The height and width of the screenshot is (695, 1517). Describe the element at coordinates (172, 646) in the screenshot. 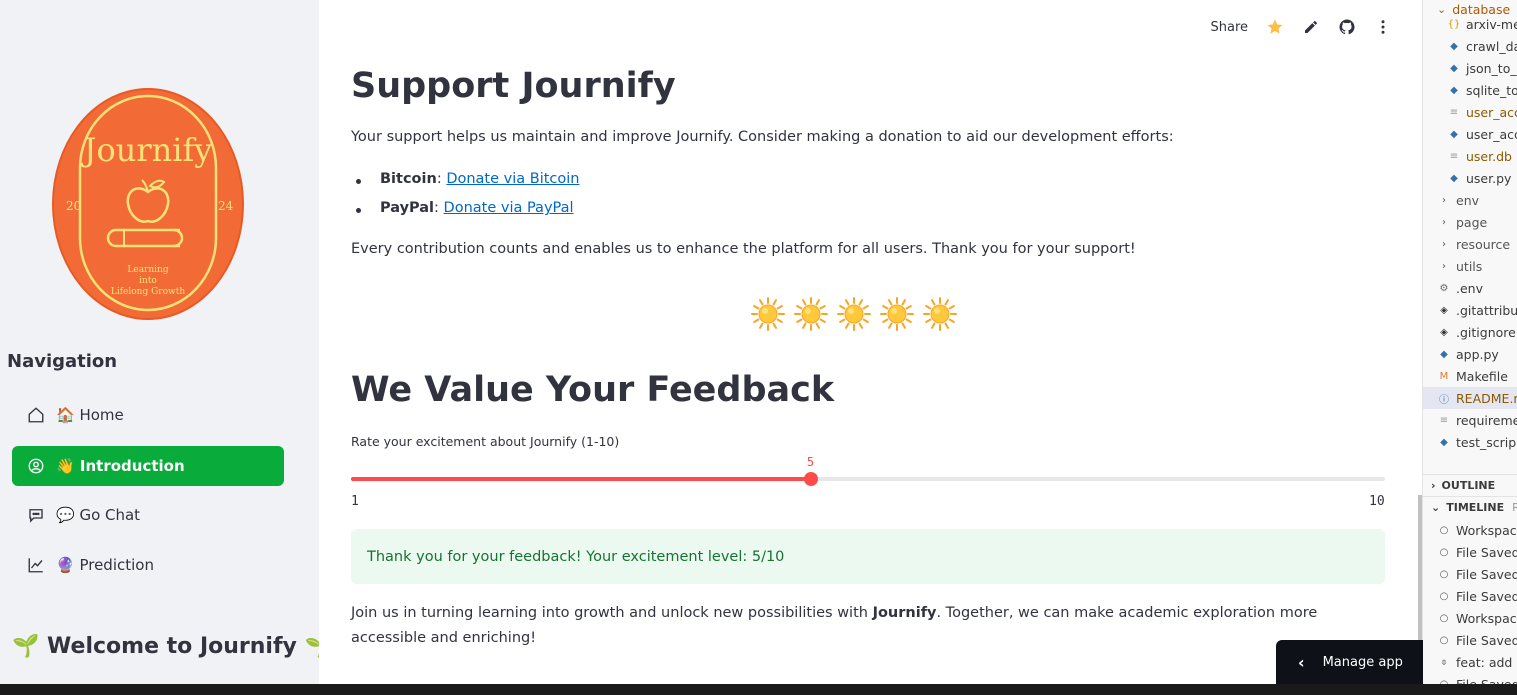

I see `welcome-heading: 🌱 Welcome to Journify 🌱` at that location.